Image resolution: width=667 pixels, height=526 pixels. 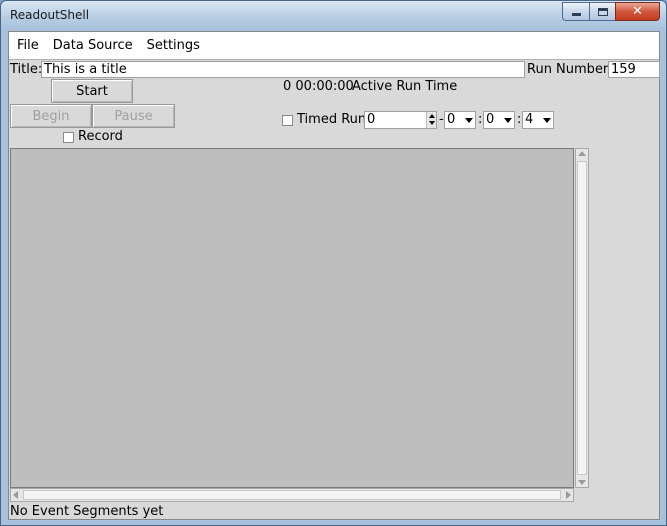 What do you see at coordinates (432, 116) in the screenshot?
I see `spin-up-icon` at bounding box center [432, 116].